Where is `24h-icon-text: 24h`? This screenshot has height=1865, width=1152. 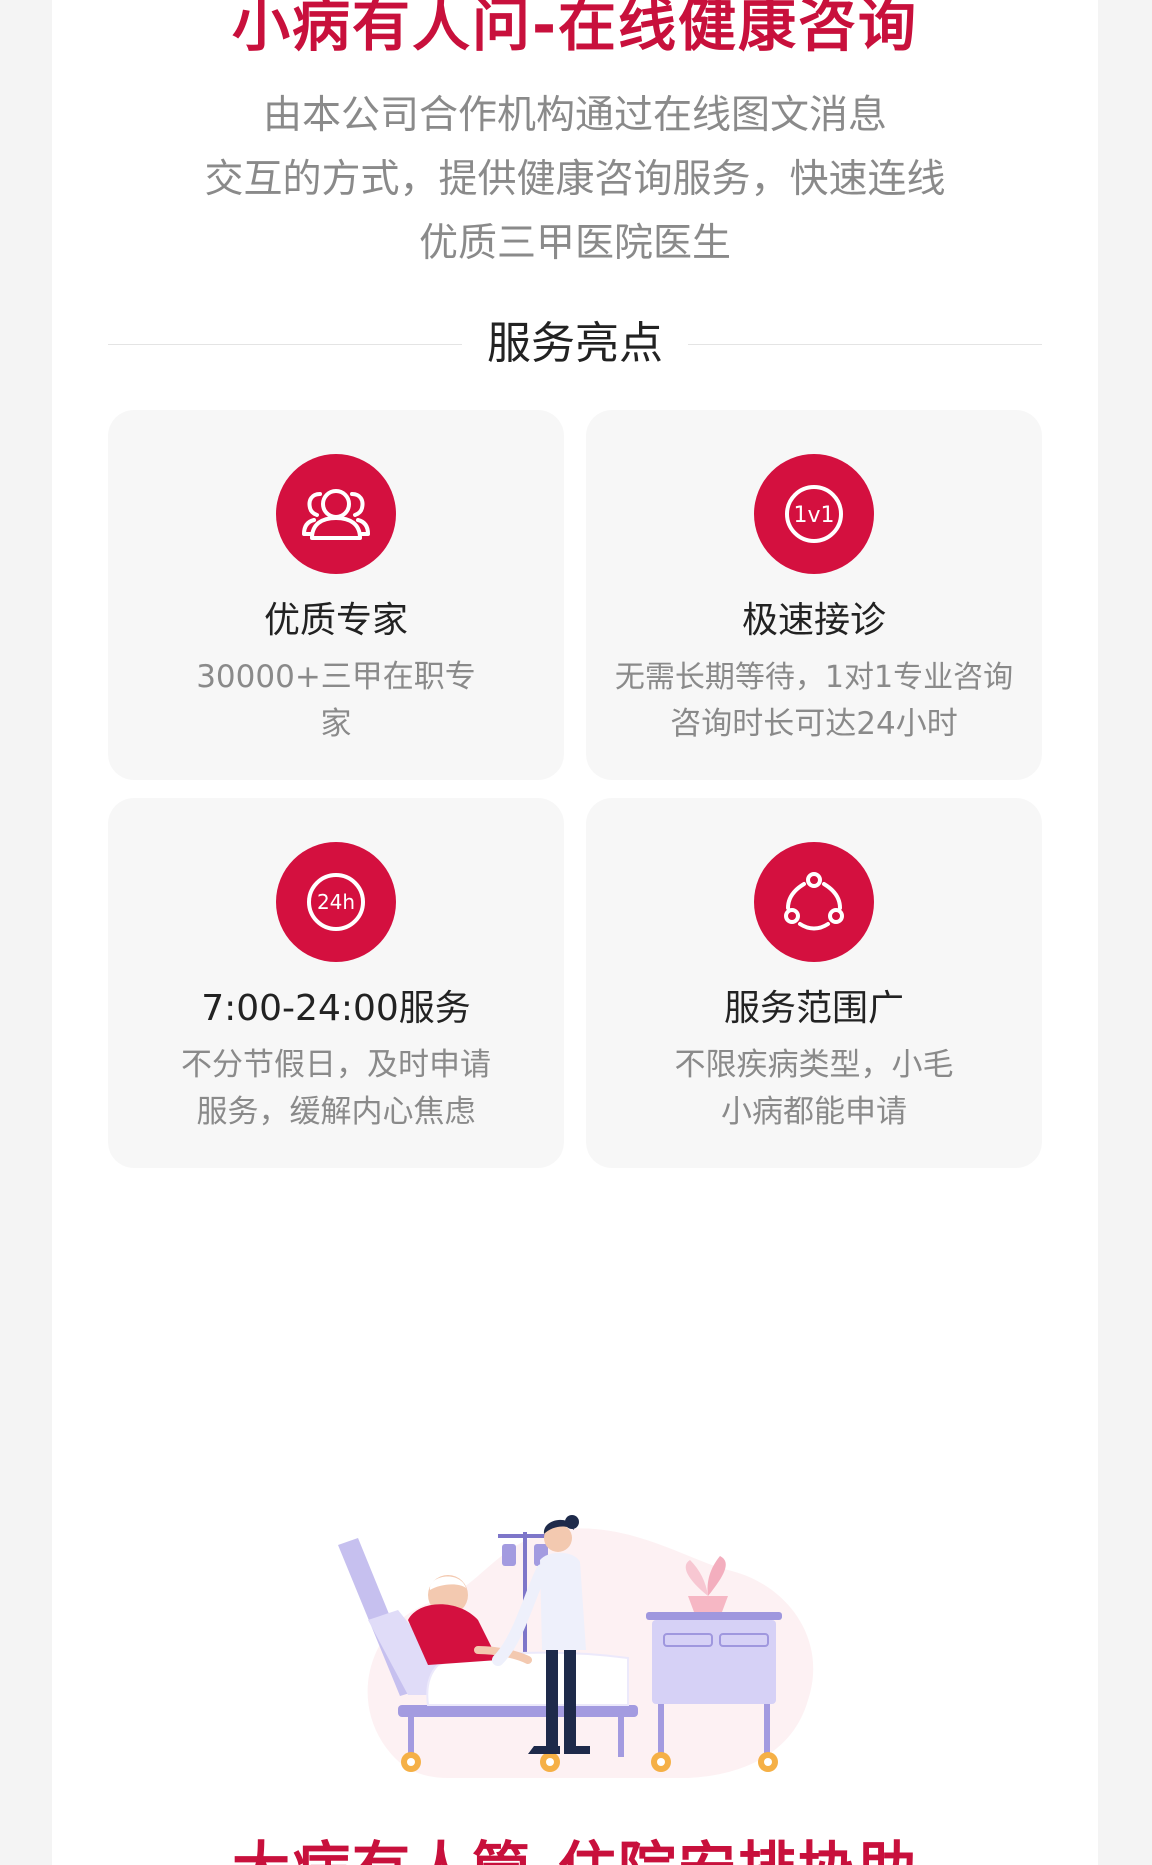
24h-icon-text: 24h is located at coordinates (336, 902).